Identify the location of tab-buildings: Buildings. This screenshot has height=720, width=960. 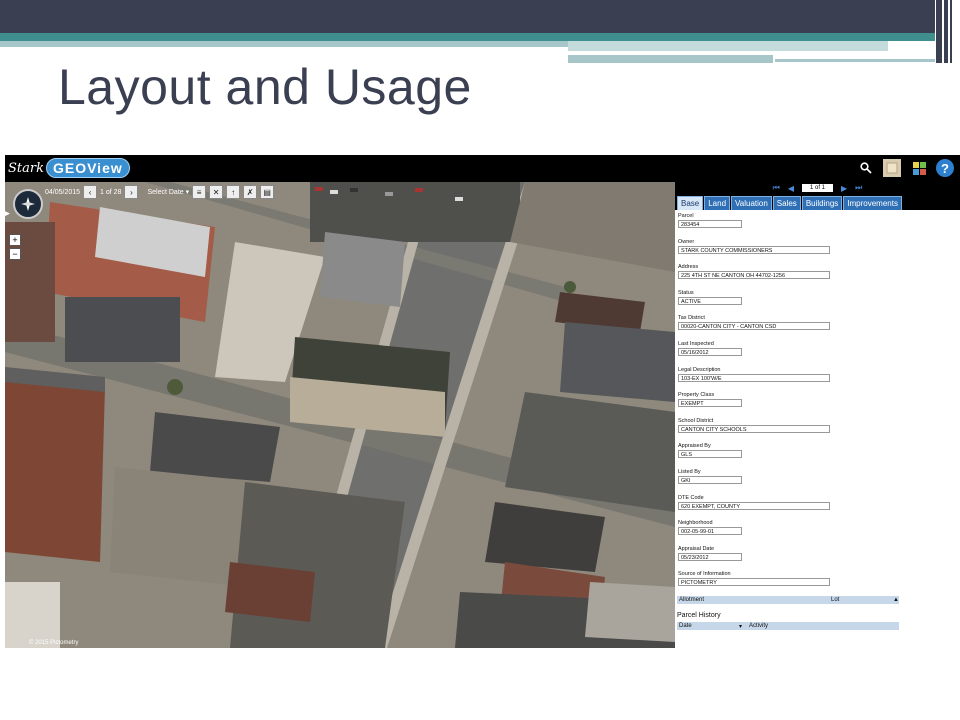
(822, 203).